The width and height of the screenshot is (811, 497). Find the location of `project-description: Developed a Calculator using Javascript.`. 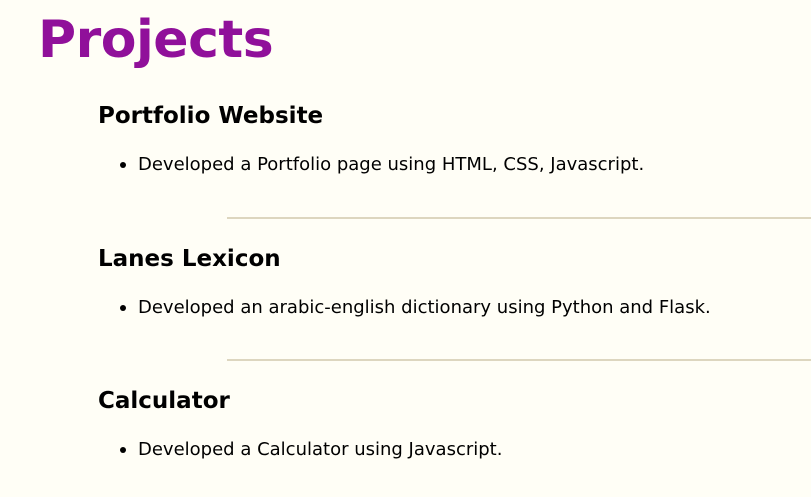

project-description: Developed a Calculator using Javascript. is located at coordinates (320, 449).